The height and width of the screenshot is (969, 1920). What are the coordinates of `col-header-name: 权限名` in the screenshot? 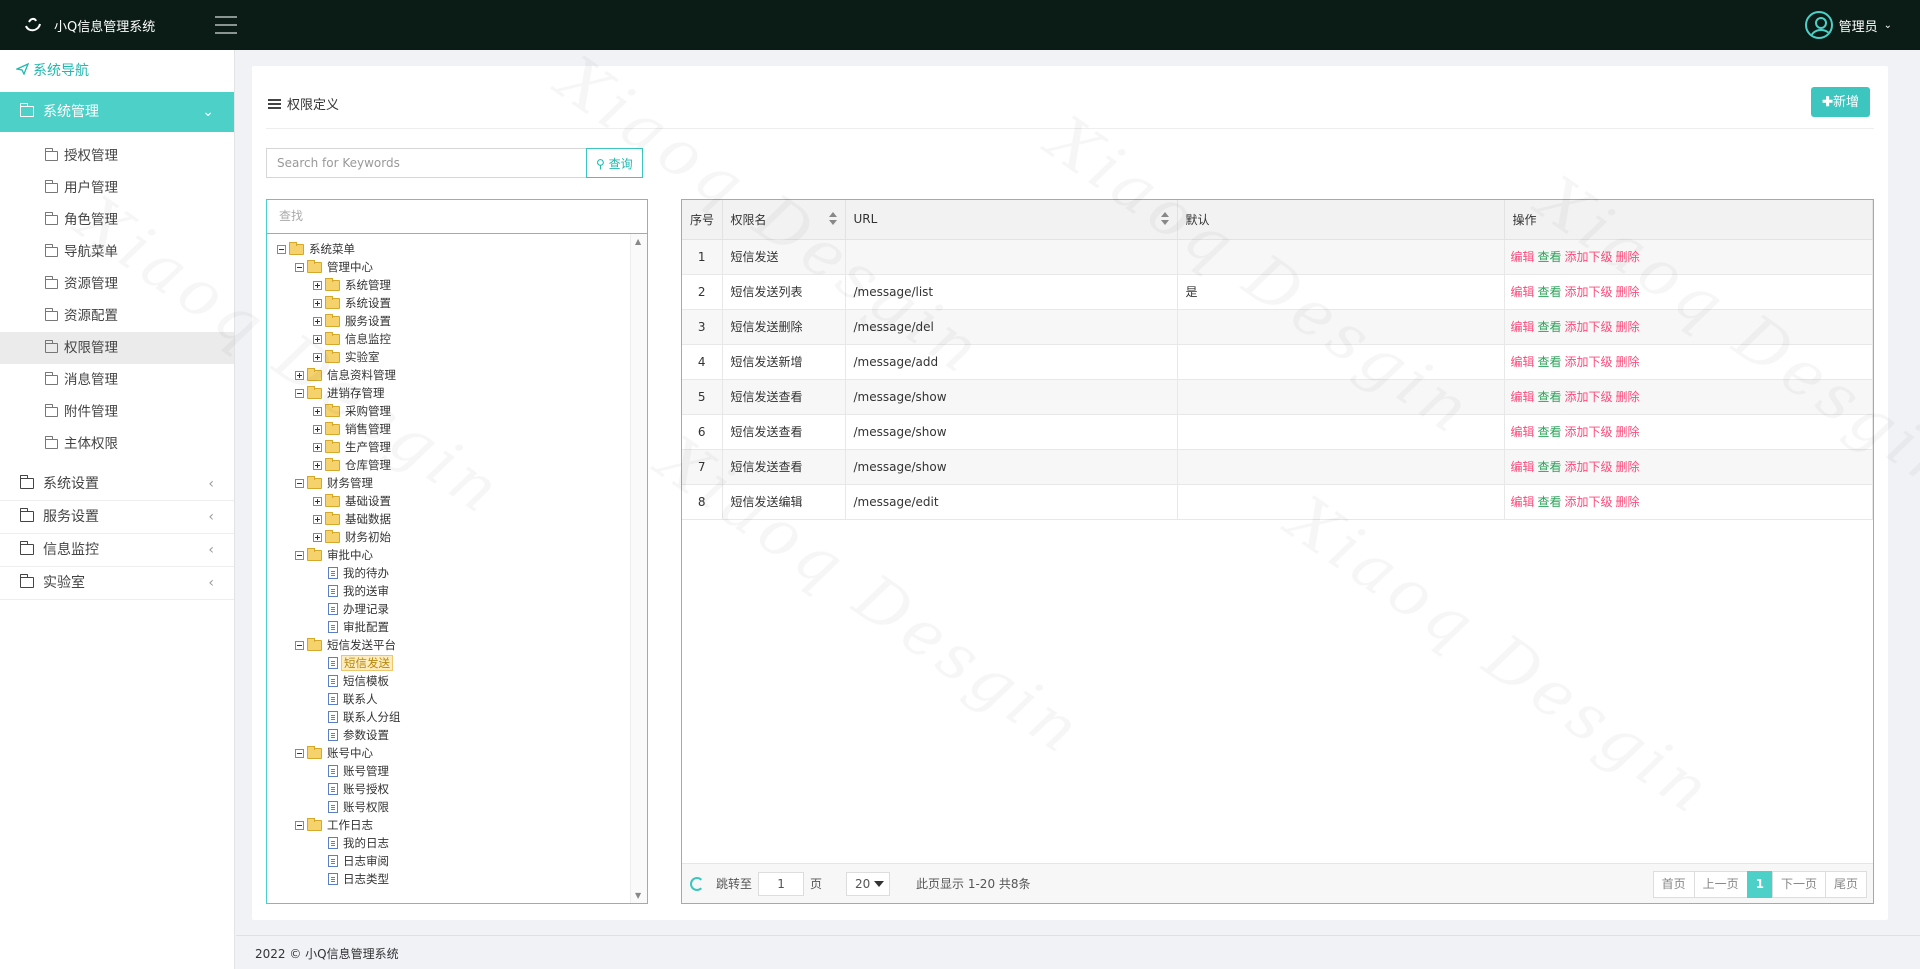 It's located at (784, 220).